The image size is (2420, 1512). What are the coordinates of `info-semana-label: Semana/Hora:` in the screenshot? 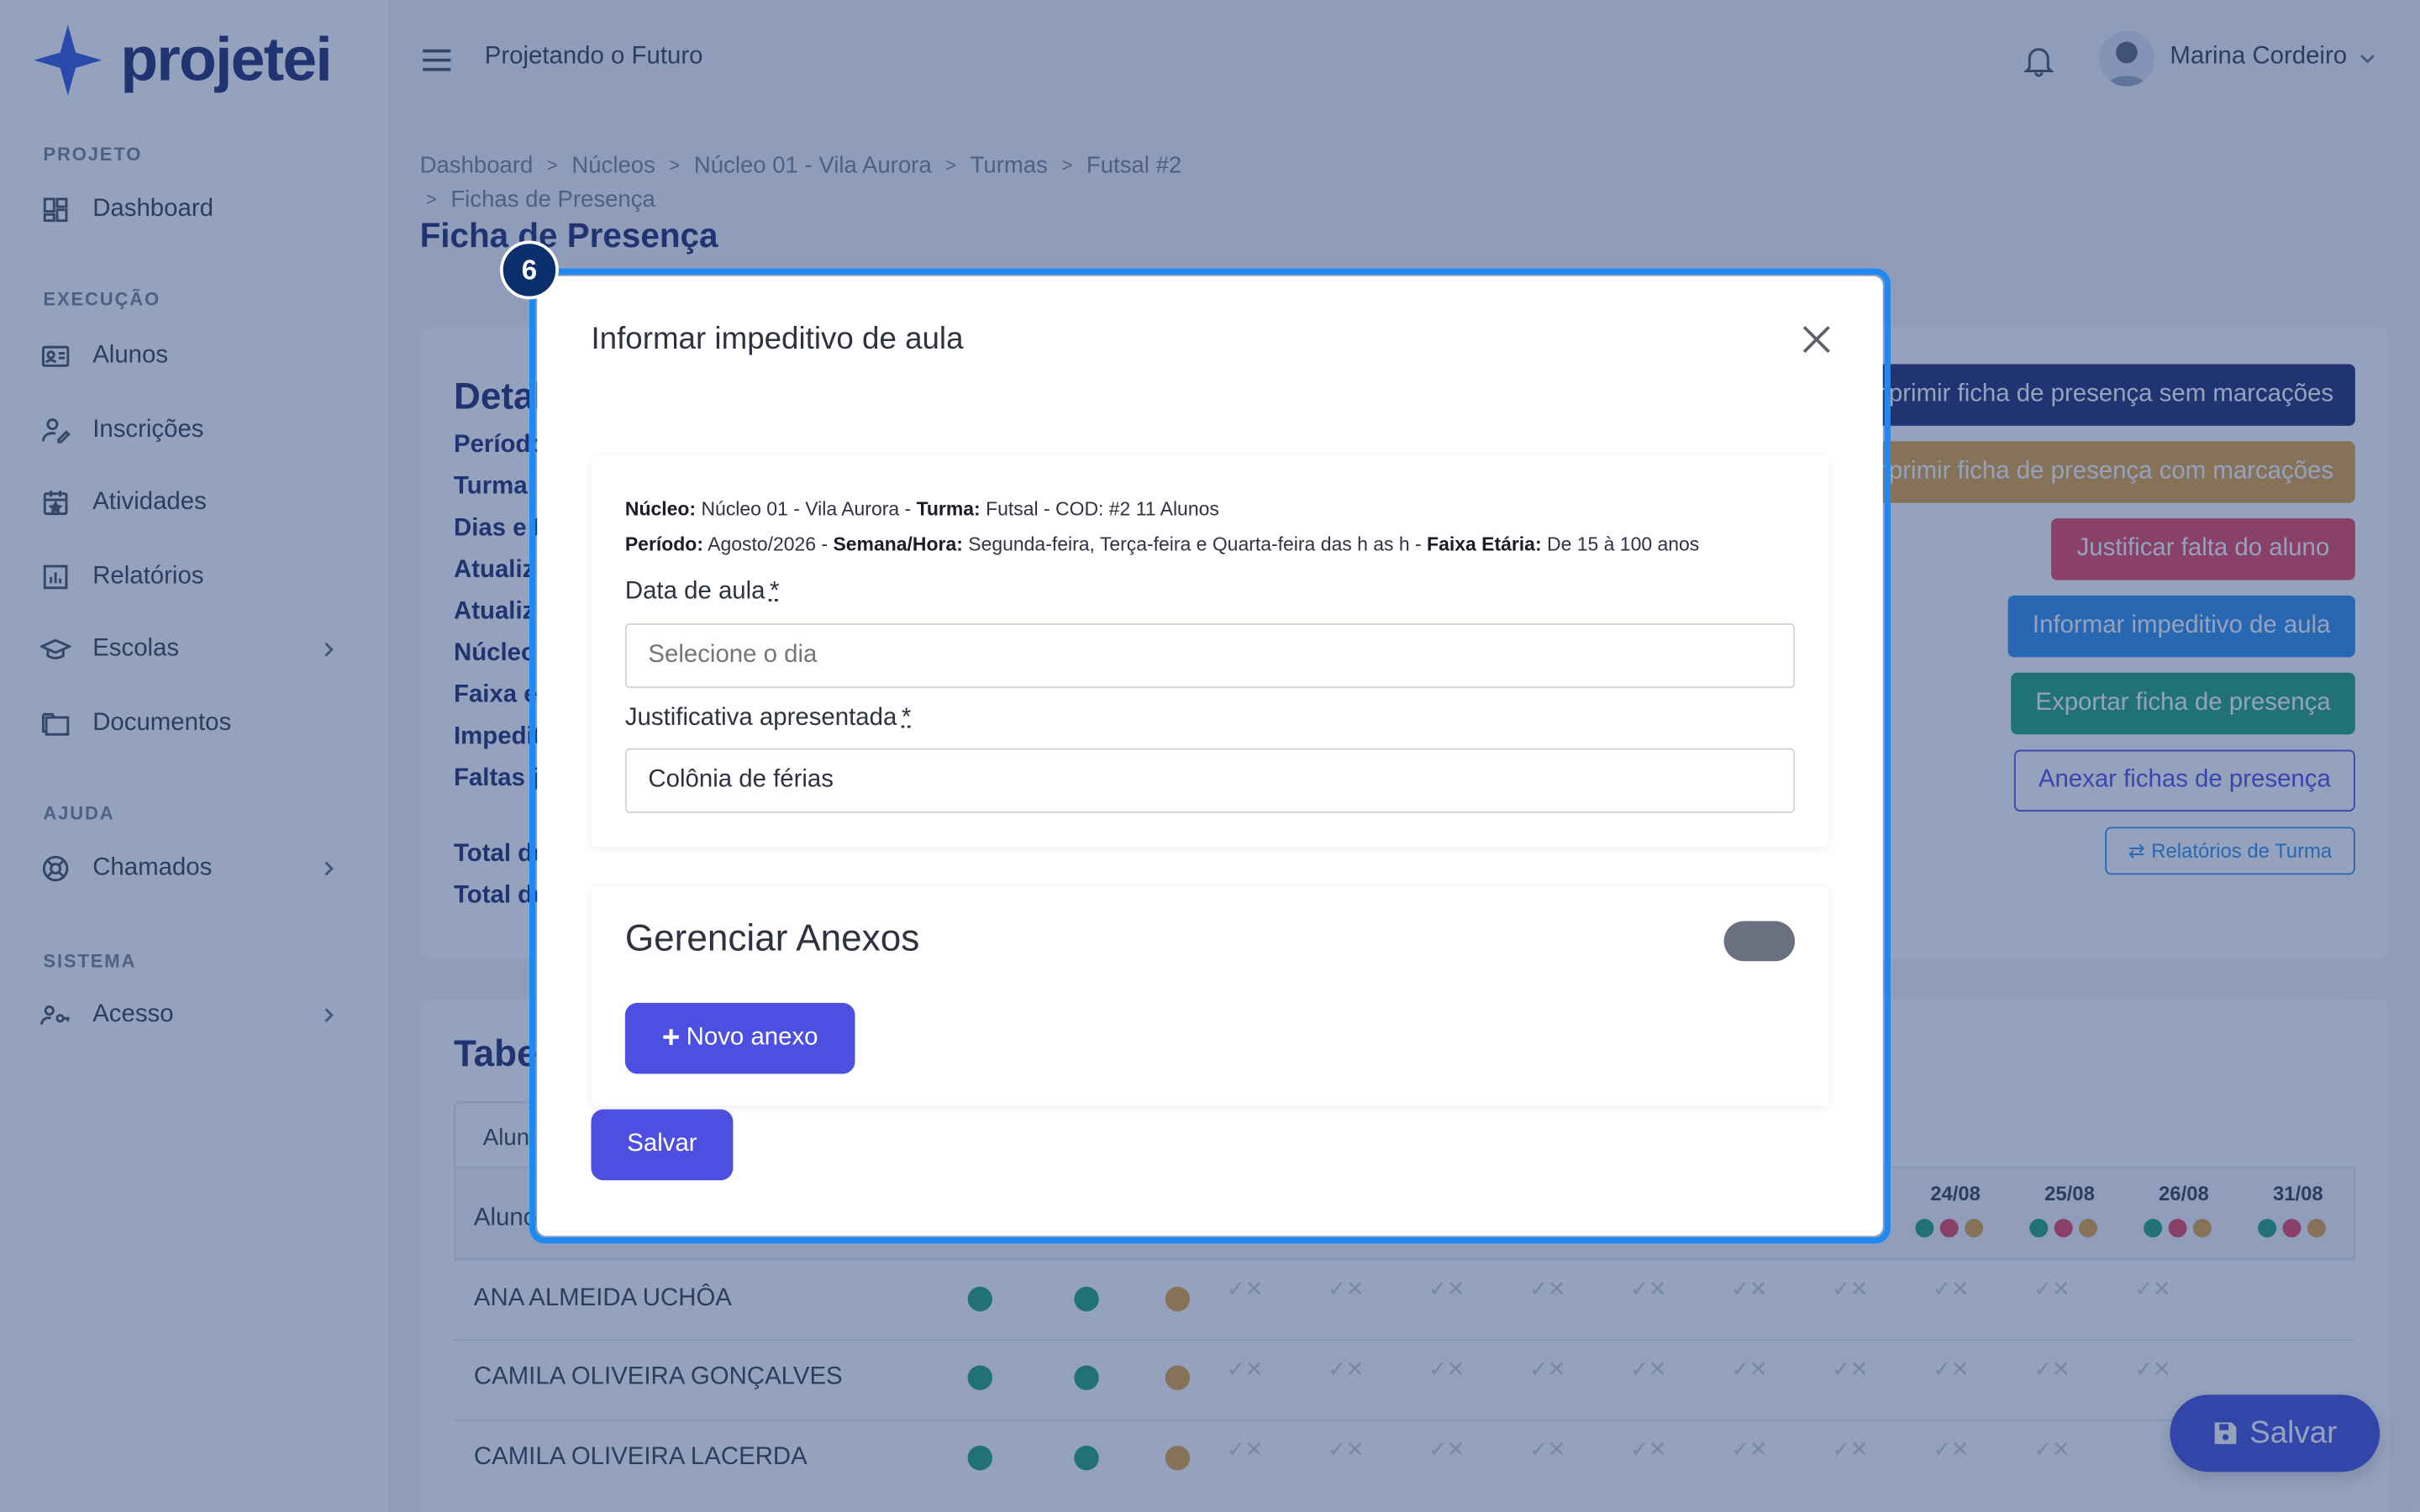 It's located at (898, 544).